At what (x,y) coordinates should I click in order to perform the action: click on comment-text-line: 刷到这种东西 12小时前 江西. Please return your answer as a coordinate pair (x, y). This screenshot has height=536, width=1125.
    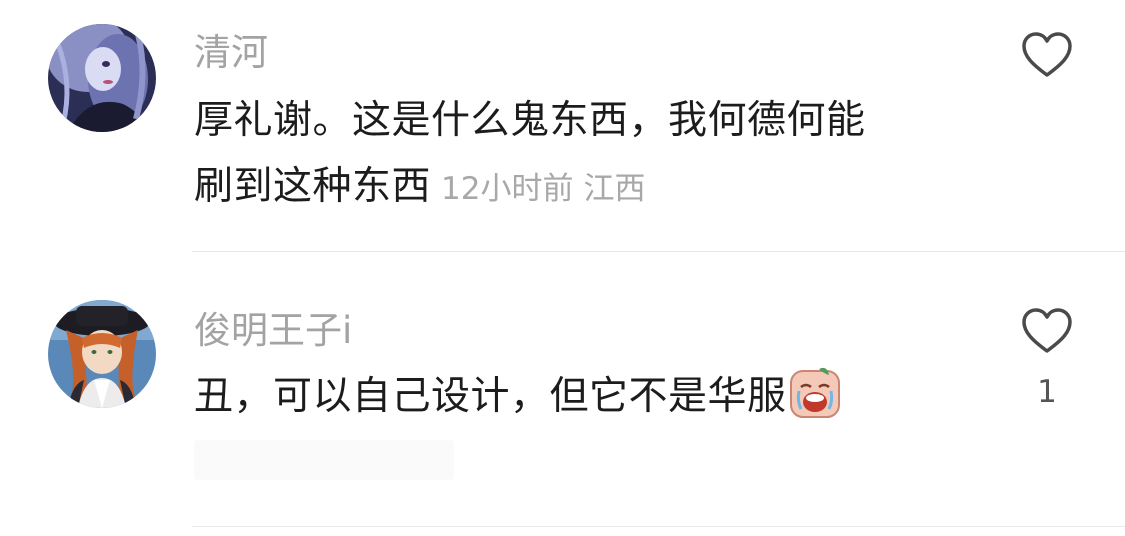
    Looking at the image, I should click on (589, 188).